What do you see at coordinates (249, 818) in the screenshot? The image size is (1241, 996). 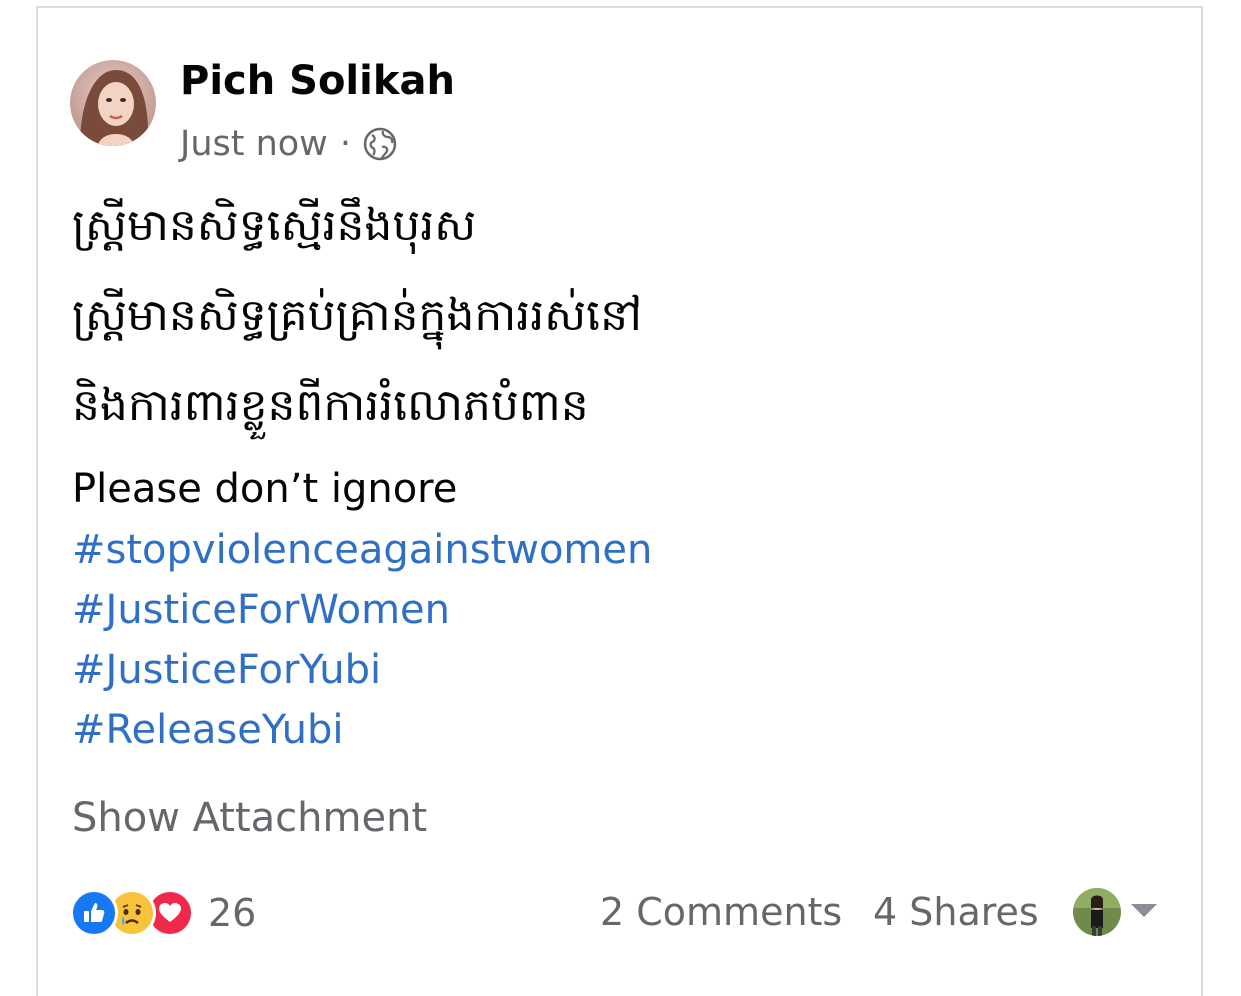 I see `show-attachment-link: Show Attachment` at bounding box center [249, 818].